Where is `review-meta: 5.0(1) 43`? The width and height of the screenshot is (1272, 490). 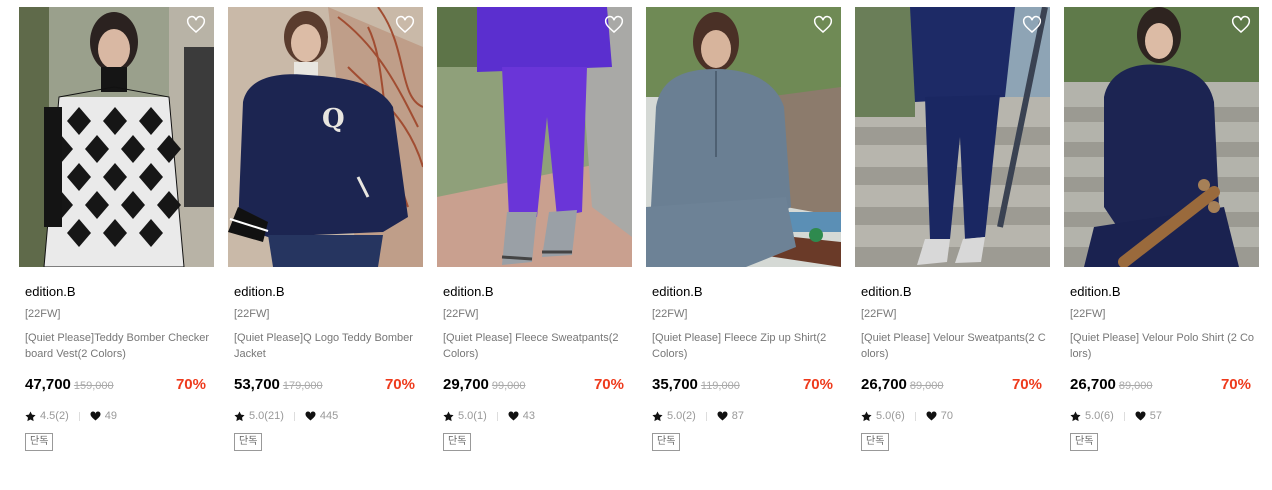 review-meta: 5.0(1) 43 is located at coordinates (535, 416).